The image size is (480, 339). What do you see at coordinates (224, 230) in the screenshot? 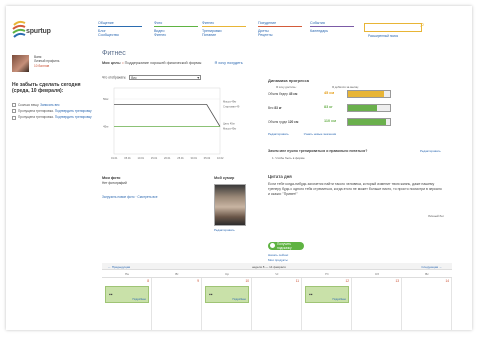
I see `idol-edit-link: Редактировать` at bounding box center [224, 230].